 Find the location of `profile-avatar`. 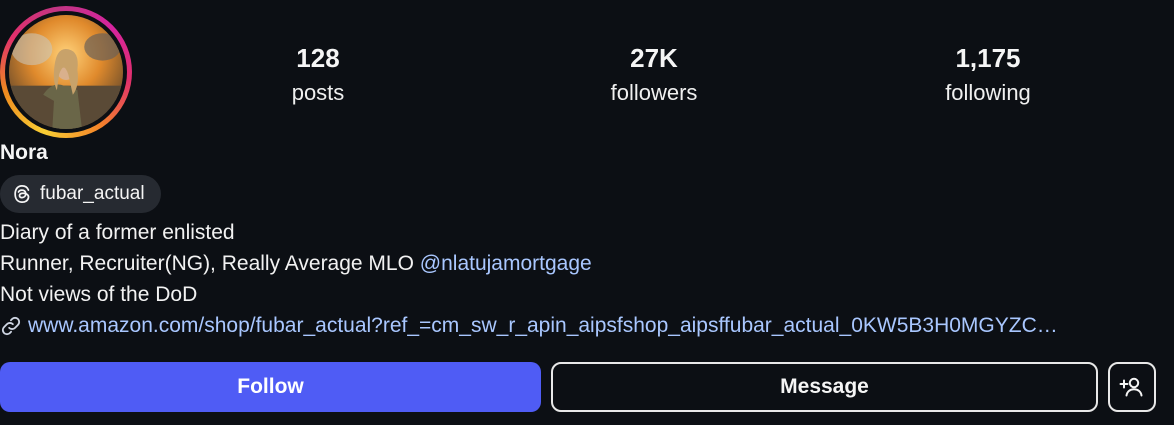

profile-avatar is located at coordinates (66, 72).